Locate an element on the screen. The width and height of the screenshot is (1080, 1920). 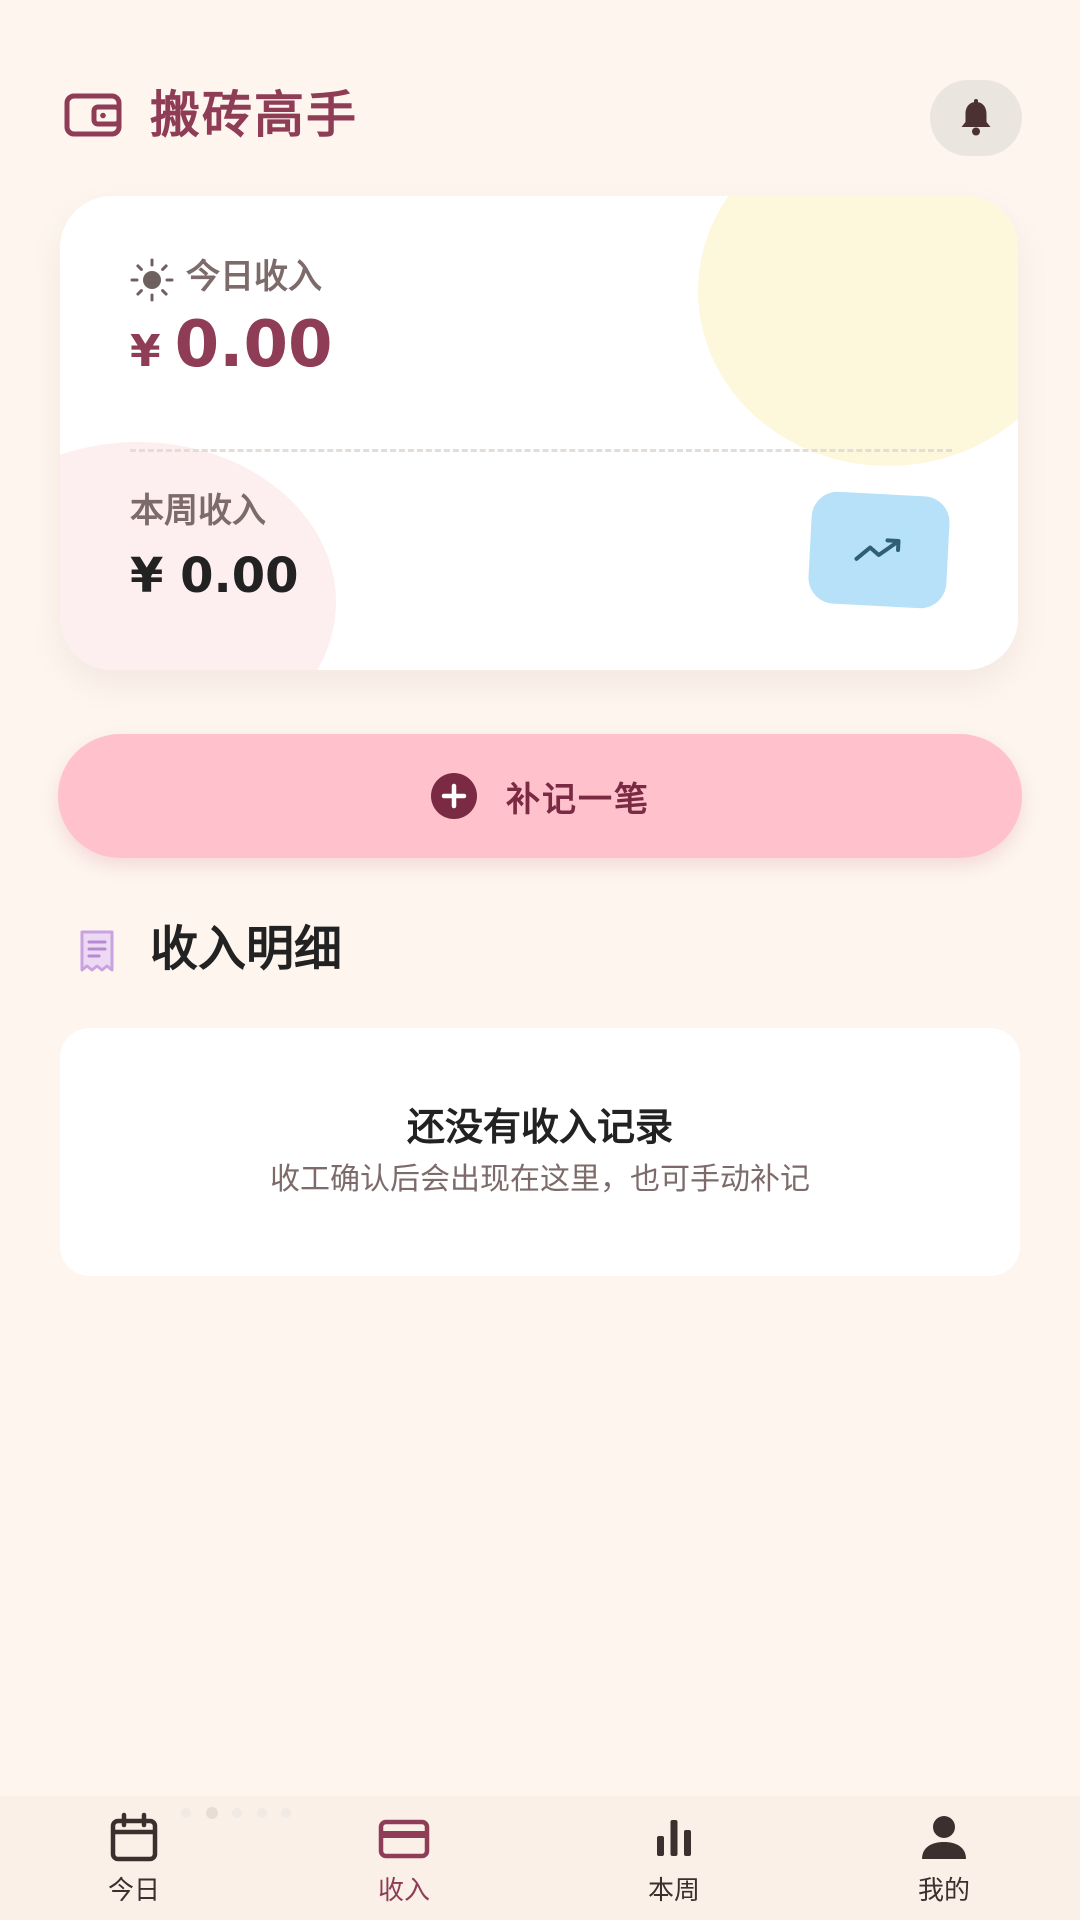
calendar-icon is located at coordinates (134, 1837).